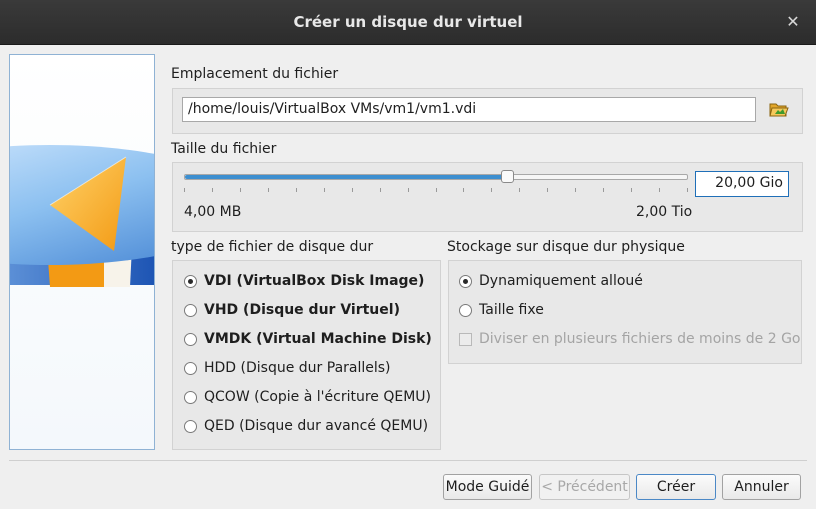 Image resolution: width=816 pixels, height=509 pixels. I want to click on window-titlebar: Créer un disque dur virtuel ✕, so click(408, 22).